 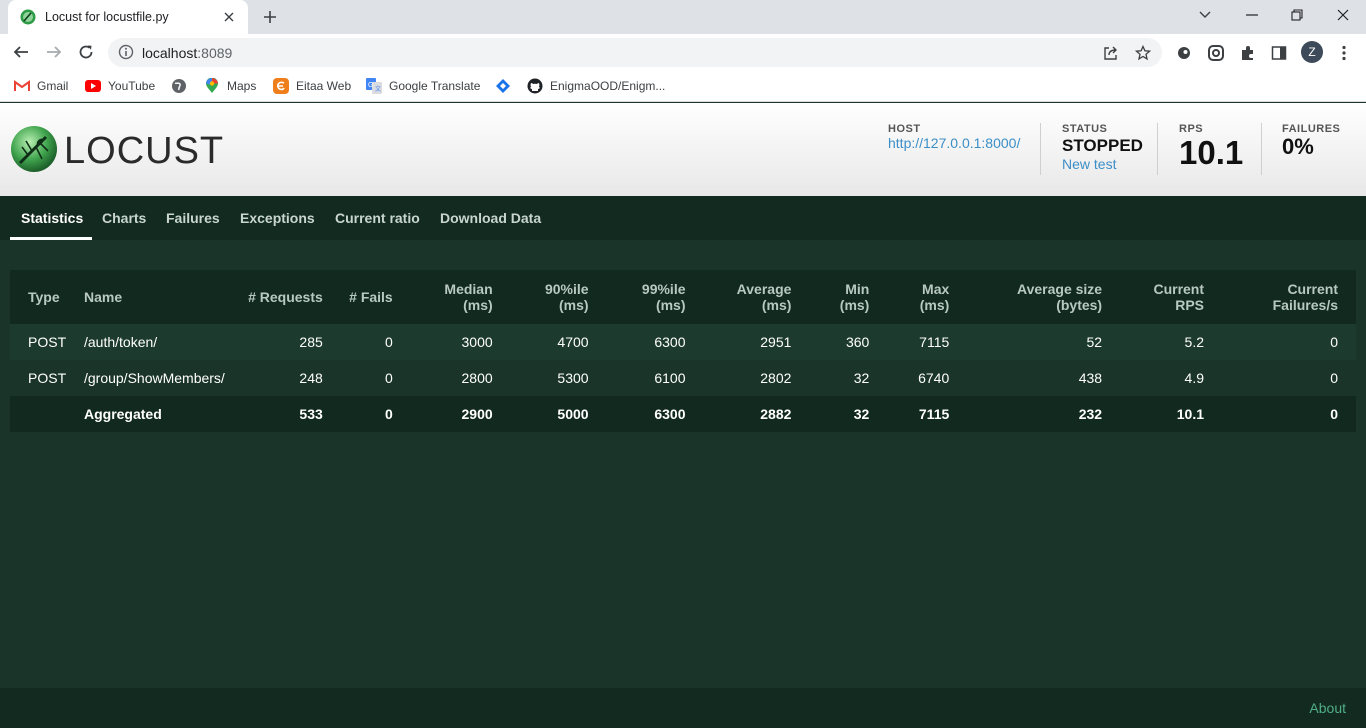 I want to click on col-header-text: Average, so click(x=764, y=289).